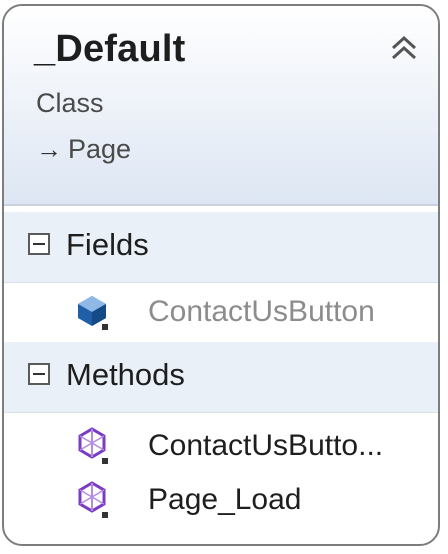 This screenshot has height=554, width=448. What do you see at coordinates (221, 377) in the screenshot?
I see `section-methods: Methods` at bounding box center [221, 377].